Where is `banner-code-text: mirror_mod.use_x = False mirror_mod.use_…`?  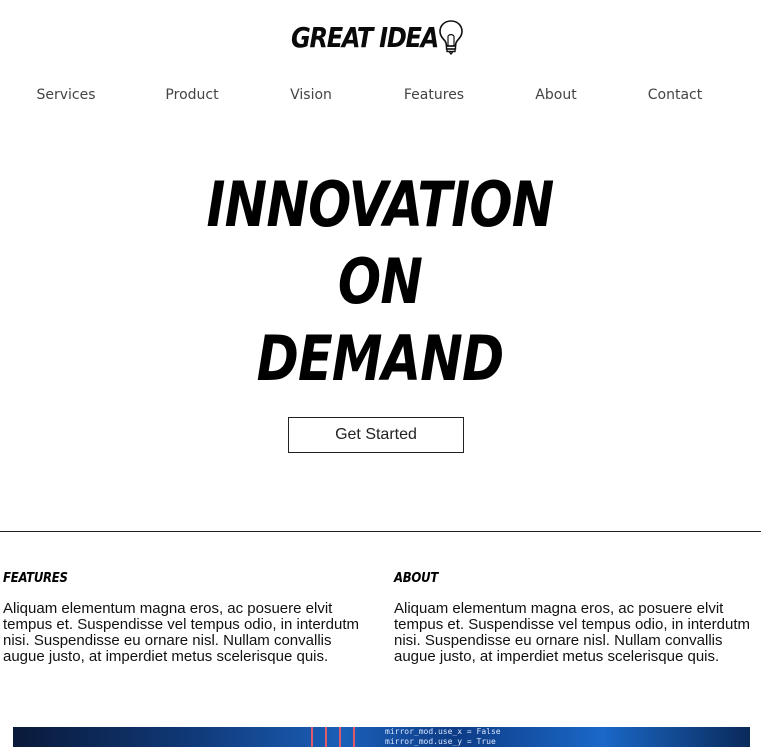
banner-code-text: mirror_mod.use_x = False mirror_mod.use_… is located at coordinates (443, 737).